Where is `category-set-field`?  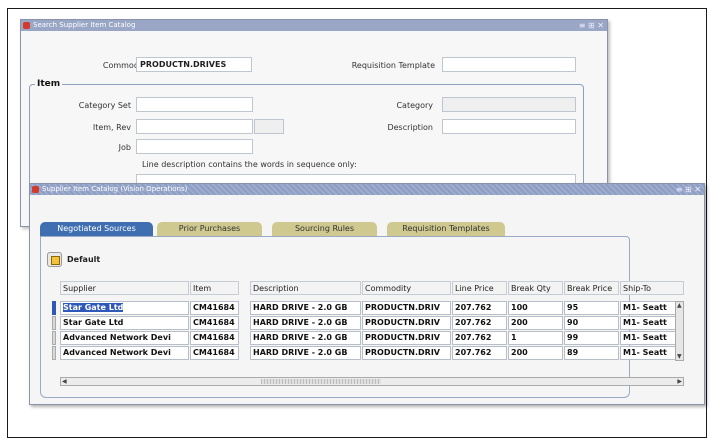 category-set-field is located at coordinates (194, 104).